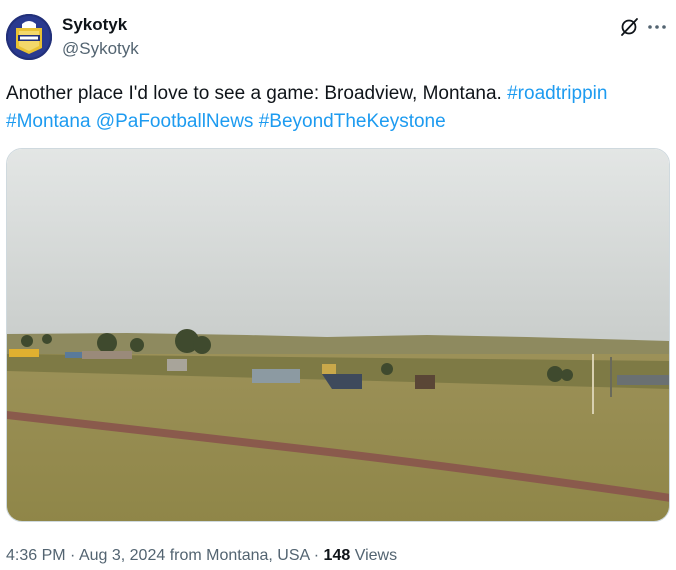 Image resolution: width=676 pixels, height=570 pixels. I want to click on hashtag-montana: #Montana, so click(48, 121).